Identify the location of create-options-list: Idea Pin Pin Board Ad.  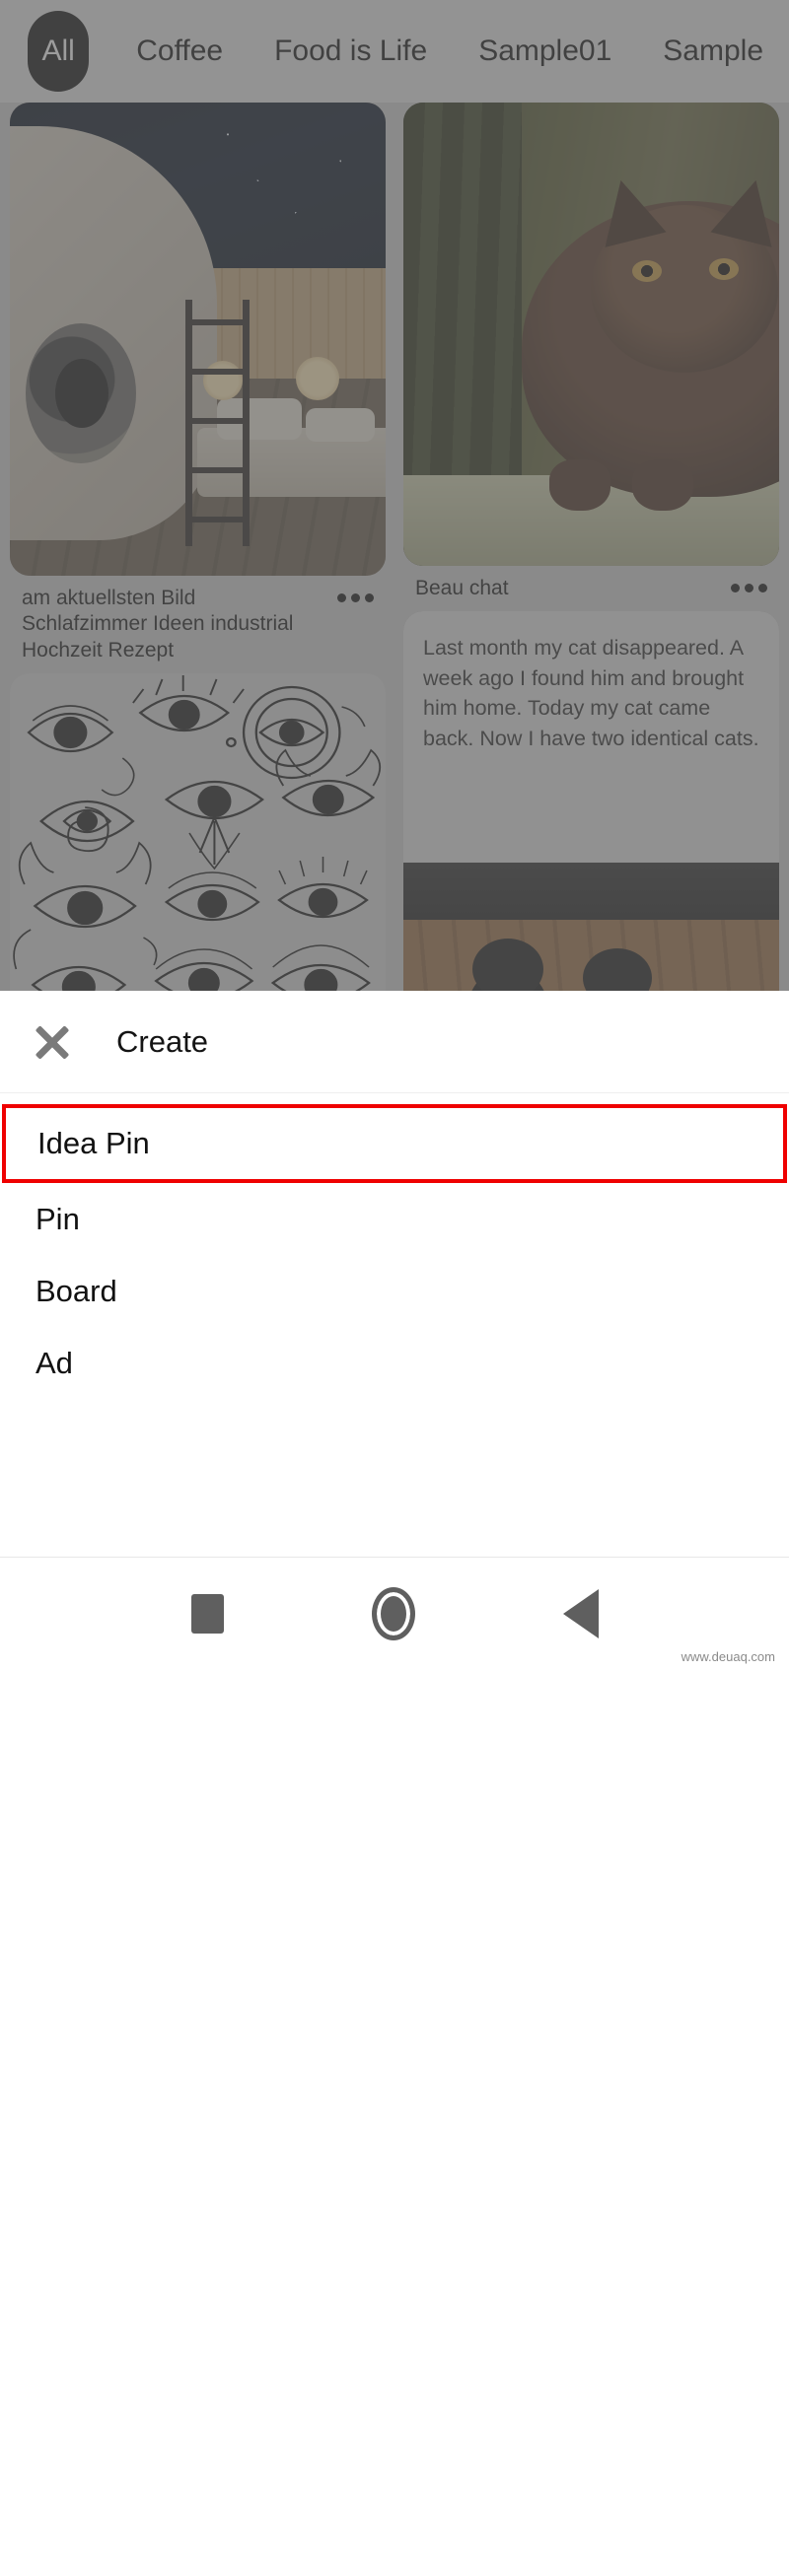
(395, 1246).